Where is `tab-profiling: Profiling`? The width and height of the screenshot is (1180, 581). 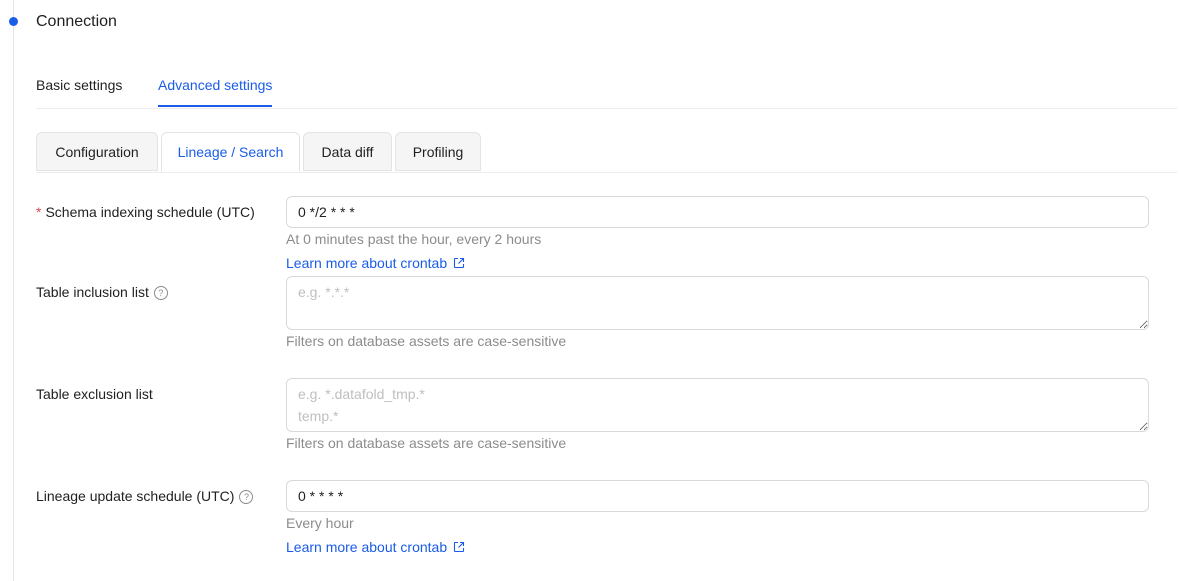
tab-profiling: Profiling is located at coordinates (438, 151).